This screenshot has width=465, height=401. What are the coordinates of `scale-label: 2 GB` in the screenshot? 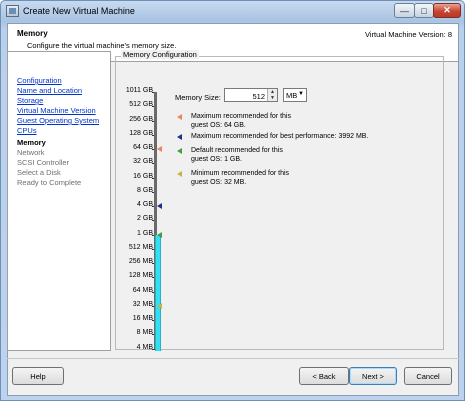 It's located at (145, 219).